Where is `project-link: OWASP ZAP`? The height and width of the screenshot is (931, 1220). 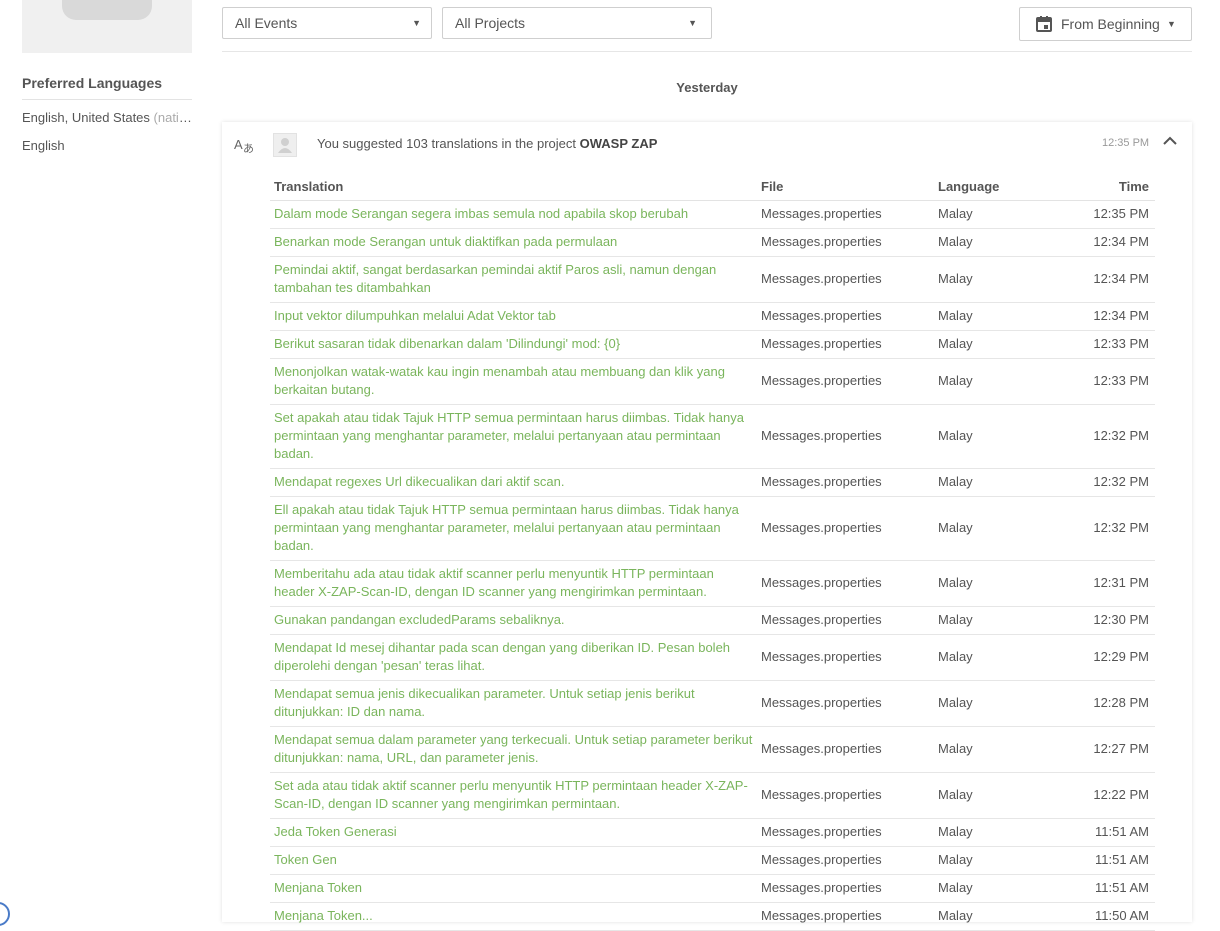
project-link: OWASP ZAP is located at coordinates (619, 143).